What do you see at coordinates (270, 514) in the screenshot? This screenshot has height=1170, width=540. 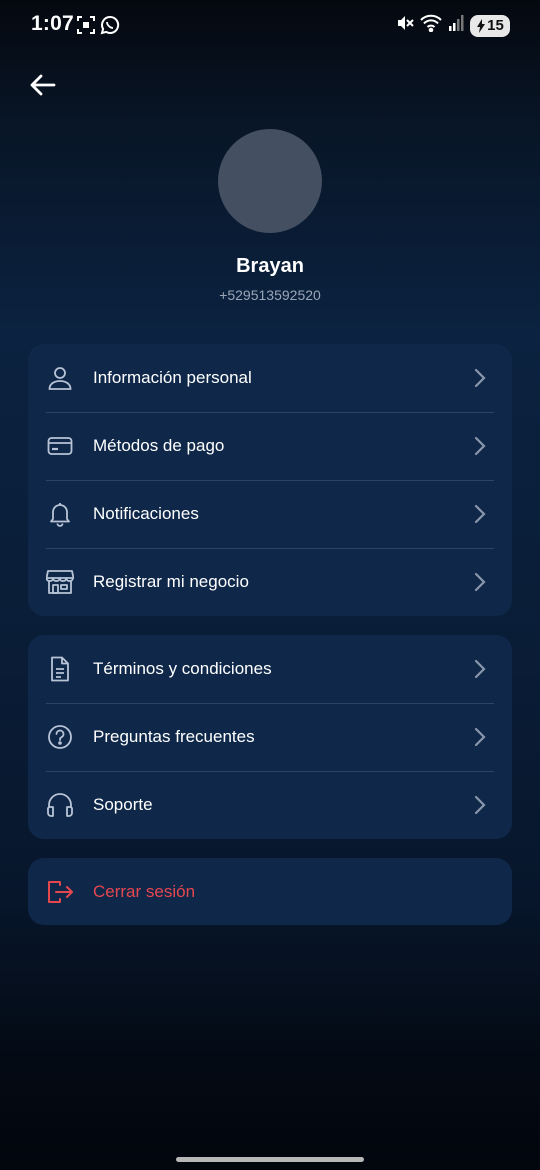 I see `menu-item-notifications: Notificaciones` at bounding box center [270, 514].